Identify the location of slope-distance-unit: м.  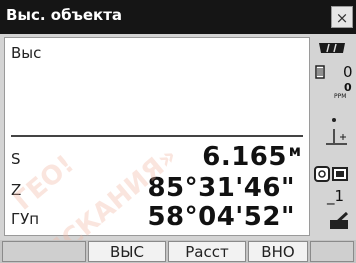
(294, 151).